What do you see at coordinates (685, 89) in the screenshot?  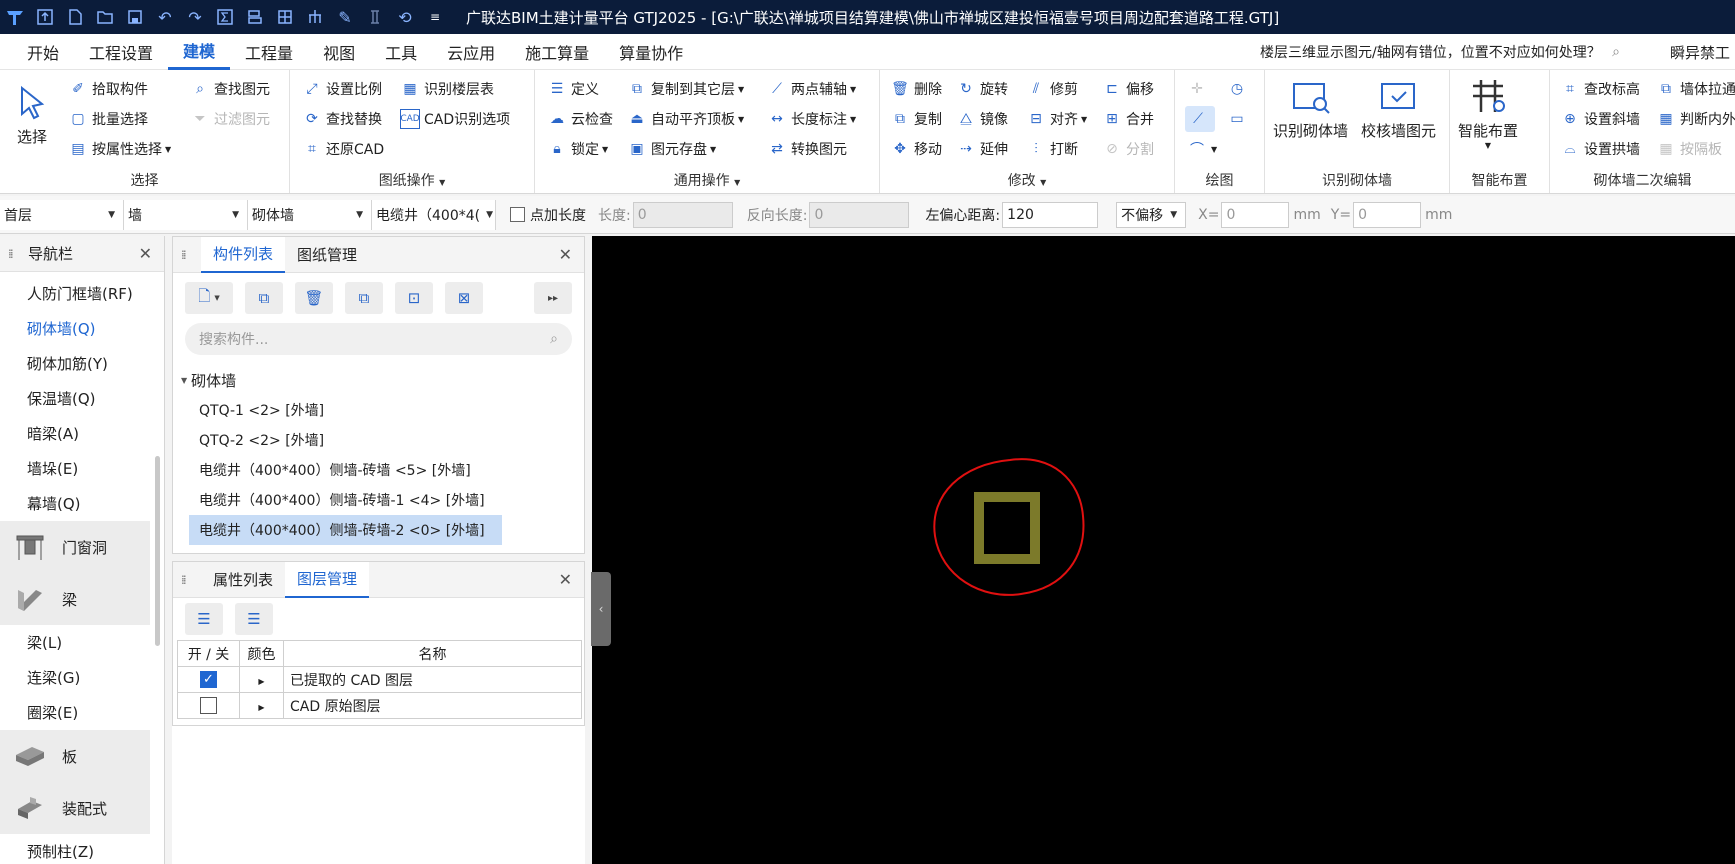 I see `copy-to-layer-button: ⧉ 复制到其它层 ▼` at bounding box center [685, 89].